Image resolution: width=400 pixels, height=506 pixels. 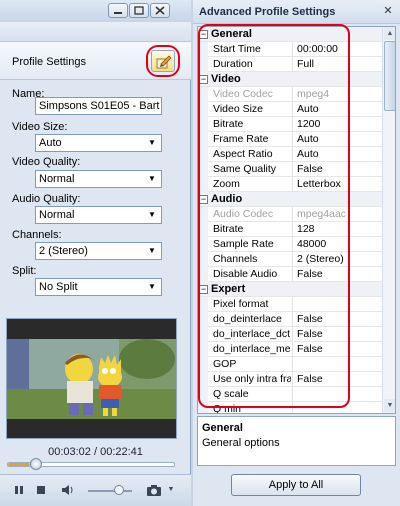 I want to click on camera-dropdown-icon: ▼, so click(x=171, y=490).